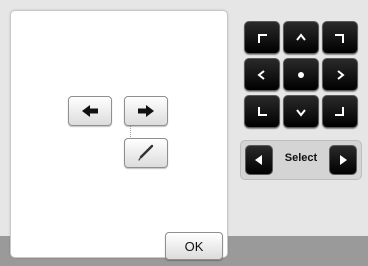 The image size is (368, 266). I want to click on select-label: Select, so click(301, 158).